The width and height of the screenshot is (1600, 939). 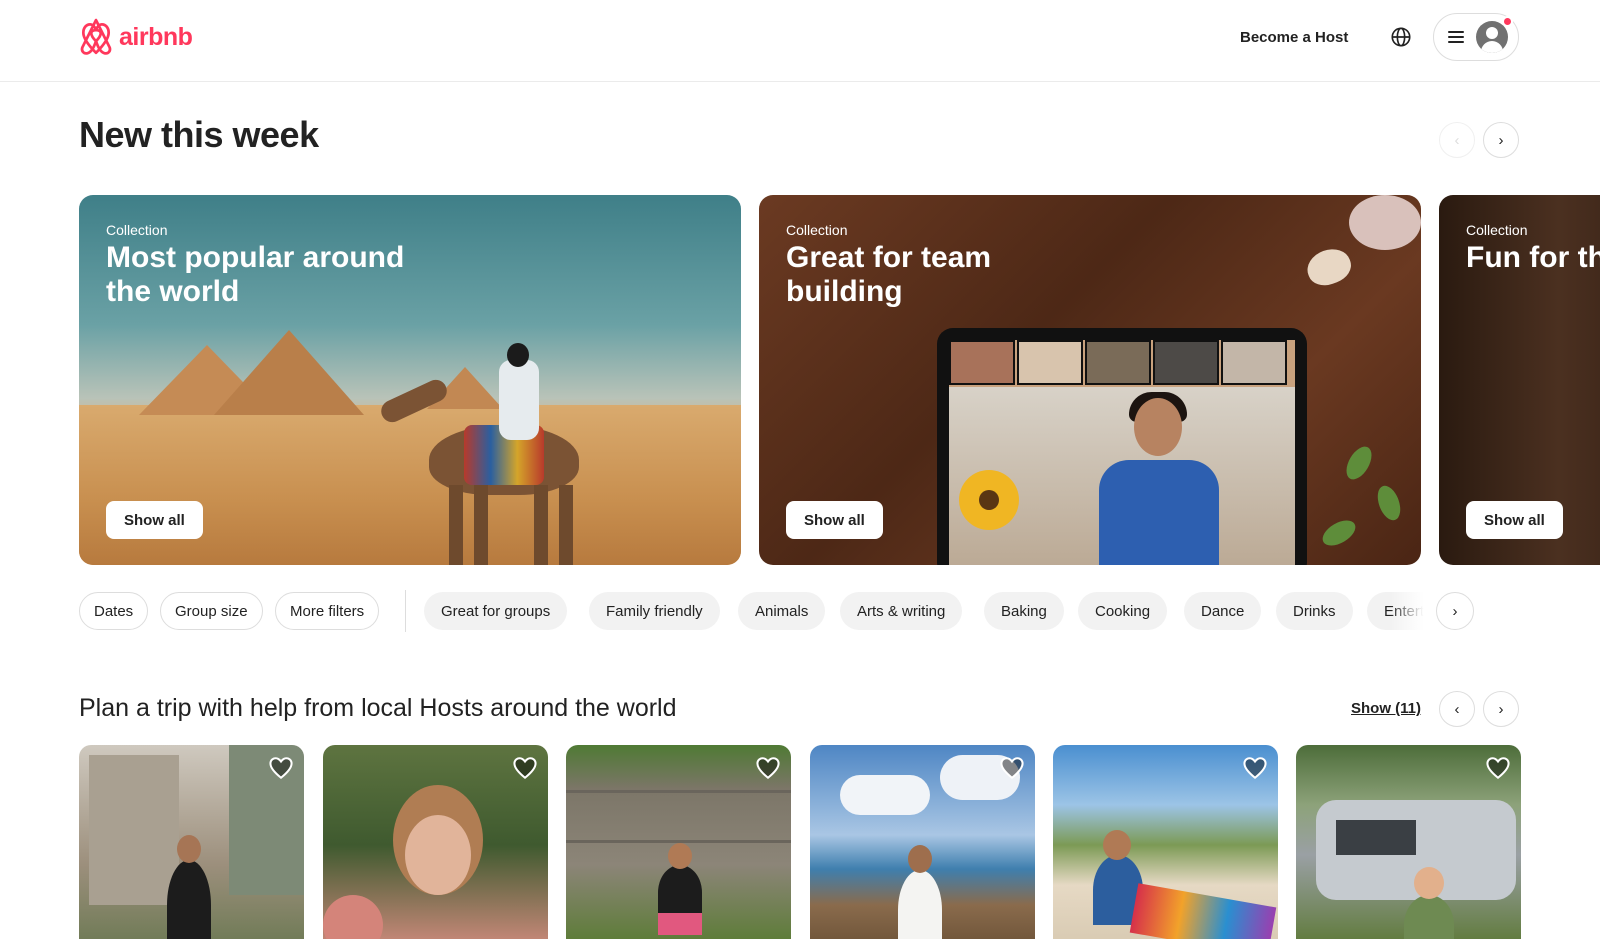 What do you see at coordinates (156, 36) in the screenshot?
I see `logo-text: airbnb` at bounding box center [156, 36].